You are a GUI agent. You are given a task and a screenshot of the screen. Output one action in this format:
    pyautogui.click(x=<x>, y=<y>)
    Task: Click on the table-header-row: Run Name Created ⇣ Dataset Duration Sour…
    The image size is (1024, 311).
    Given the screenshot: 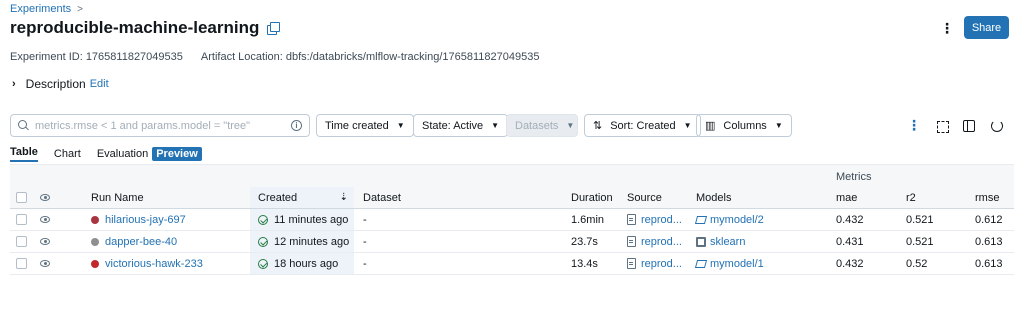 What is the action you would take?
    pyautogui.click(x=512, y=198)
    